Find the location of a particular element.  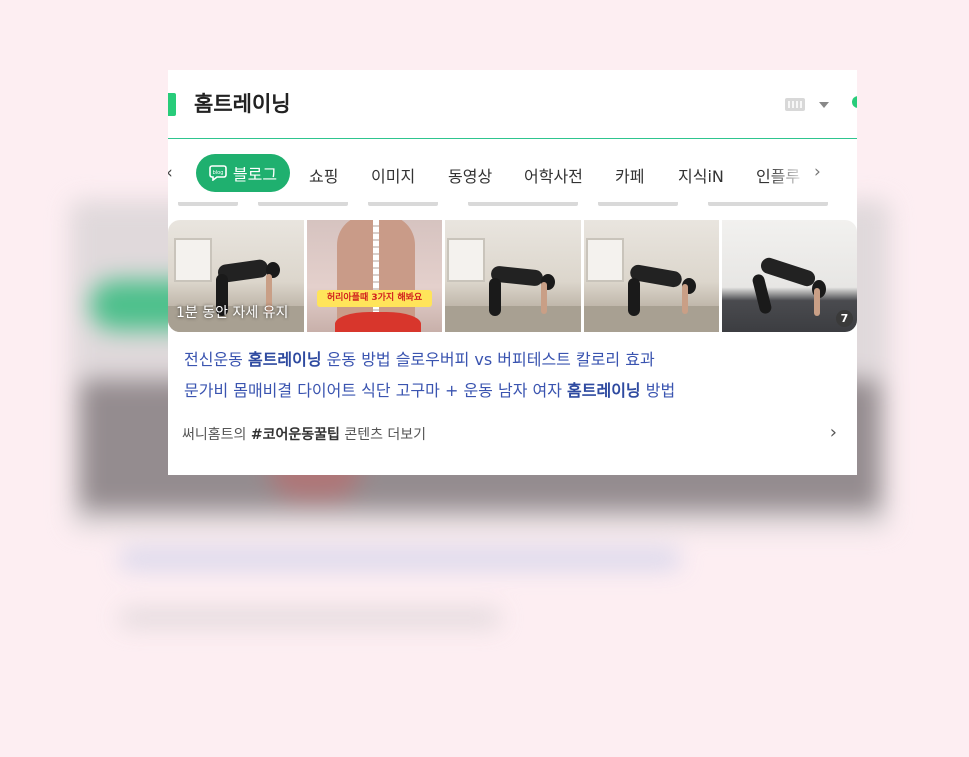

tab-blog: blog 블로그 is located at coordinates (243, 173).